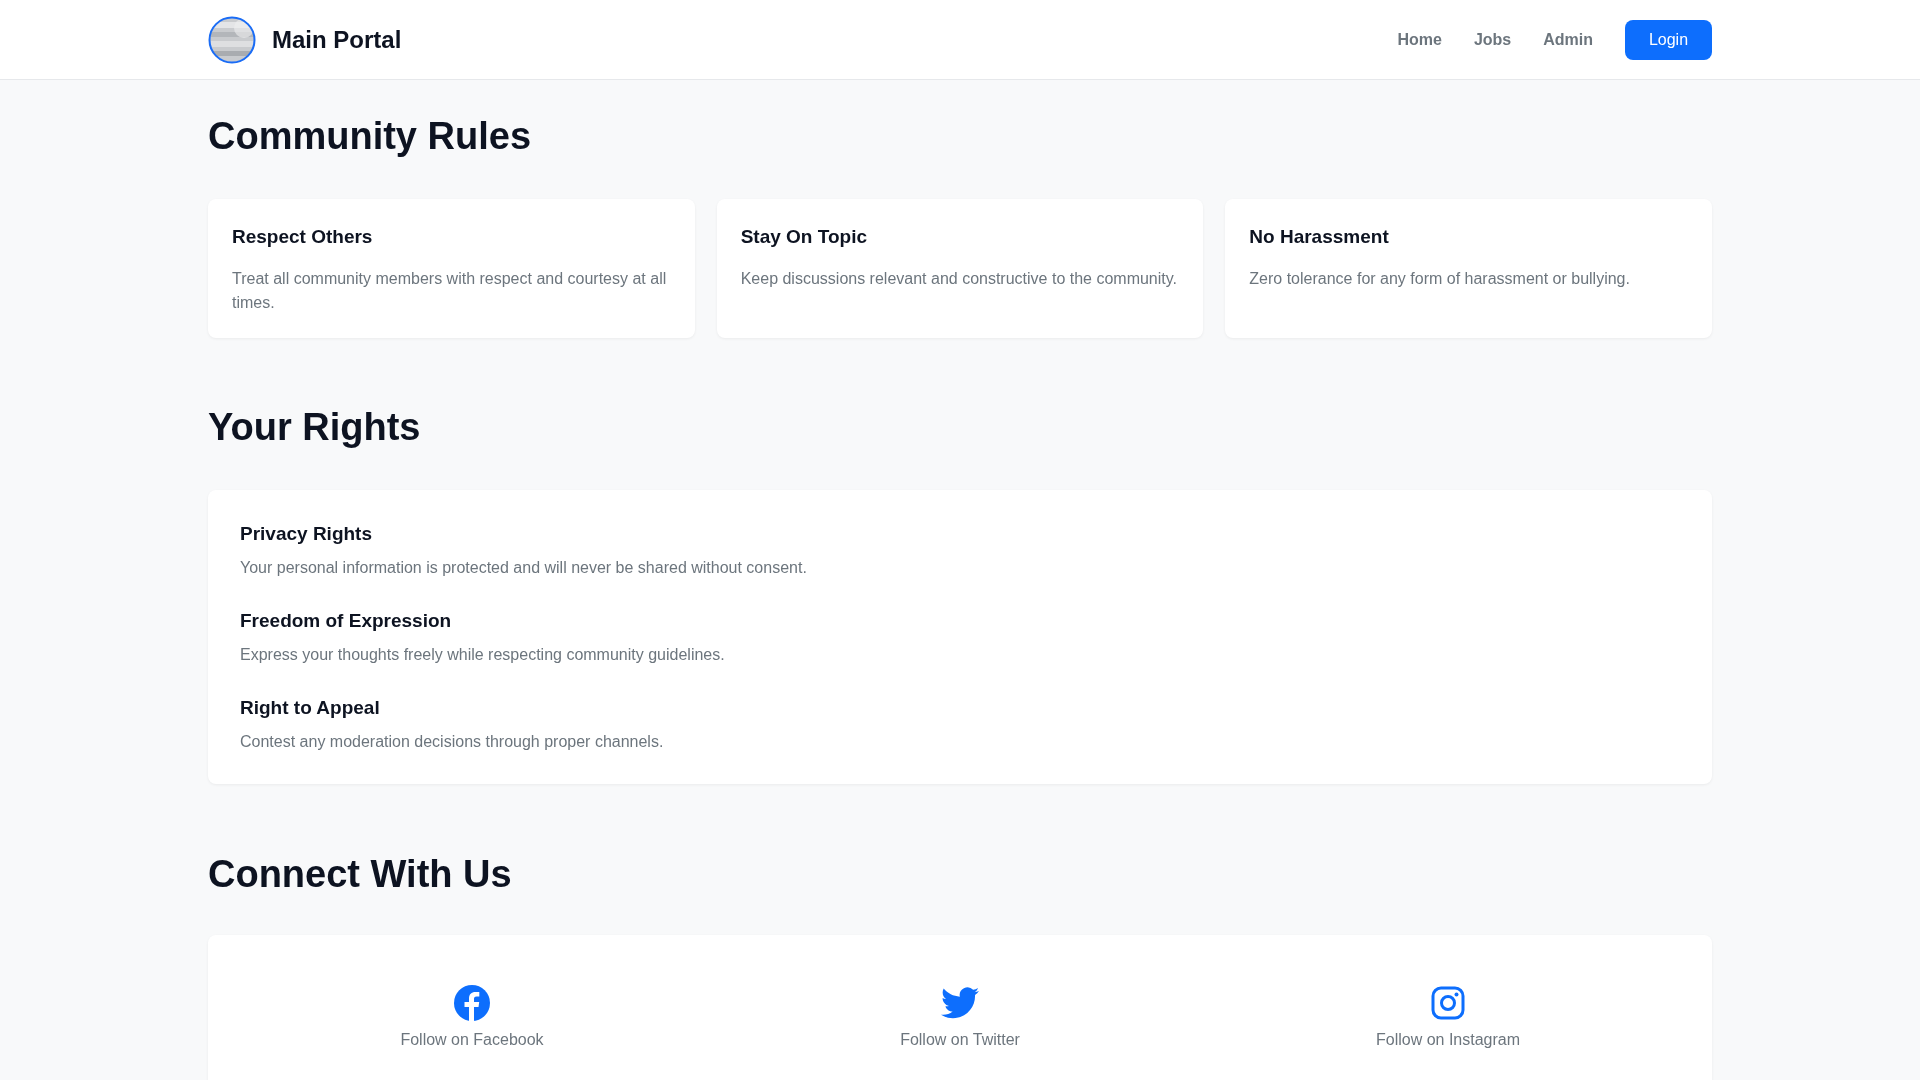 This screenshot has width=1920, height=1080. Describe the element at coordinates (804, 237) in the screenshot. I see `card-title: Stay On Topic` at that location.